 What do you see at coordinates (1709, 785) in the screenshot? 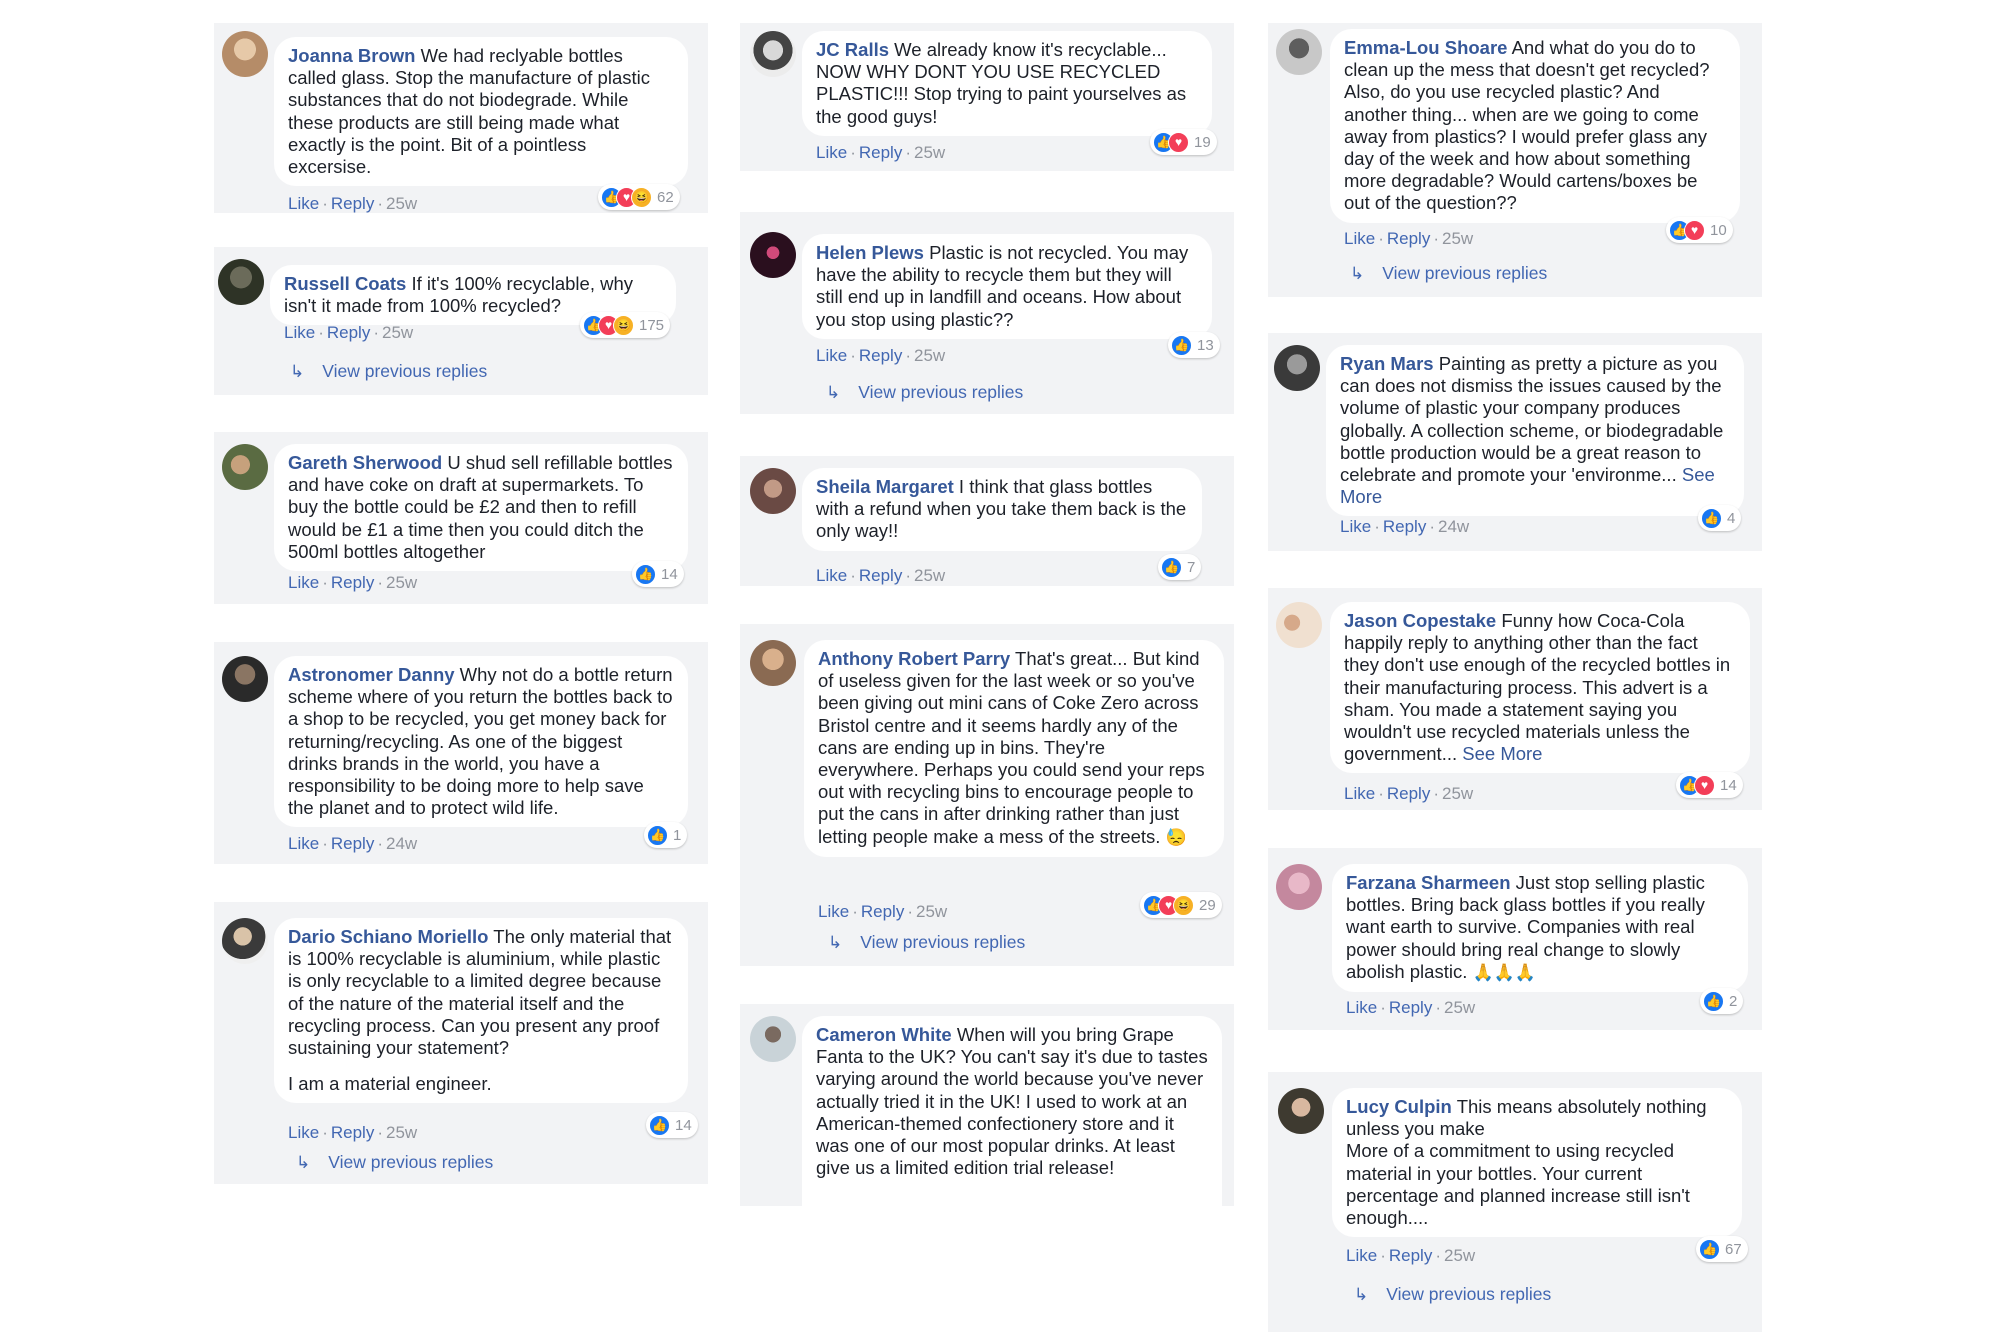
I see `reaction-summary: 👍 ♥ 14` at bounding box center [1709, 785].